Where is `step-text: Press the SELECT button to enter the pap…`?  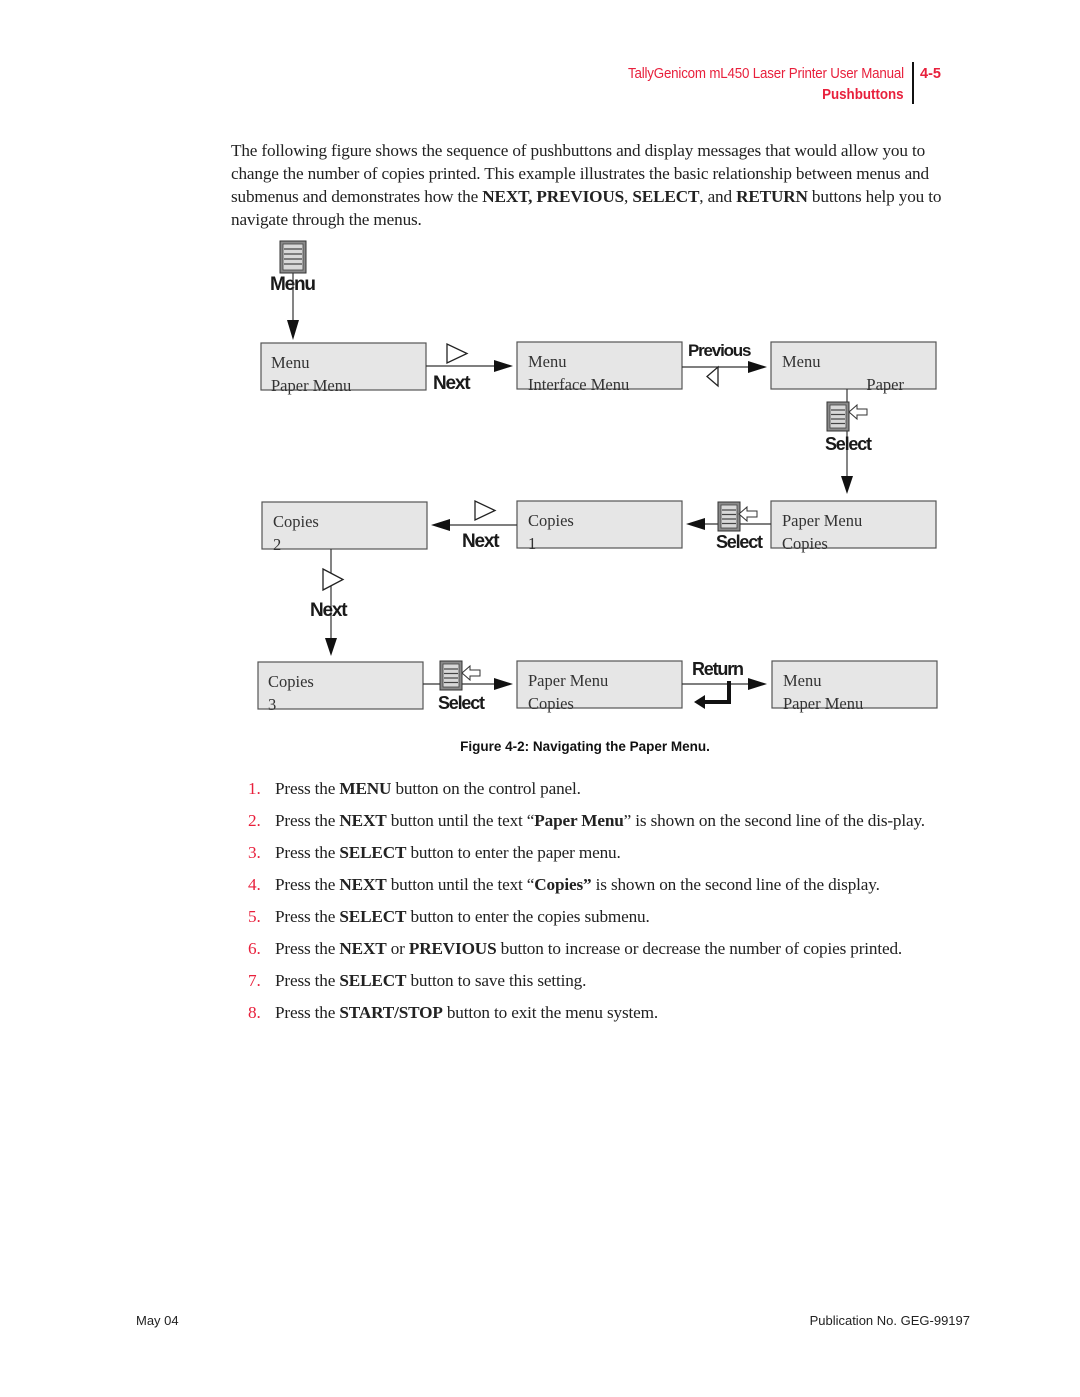
step-text: Press the SELECT button to enter the pap… is located at coordinates (448, 852).